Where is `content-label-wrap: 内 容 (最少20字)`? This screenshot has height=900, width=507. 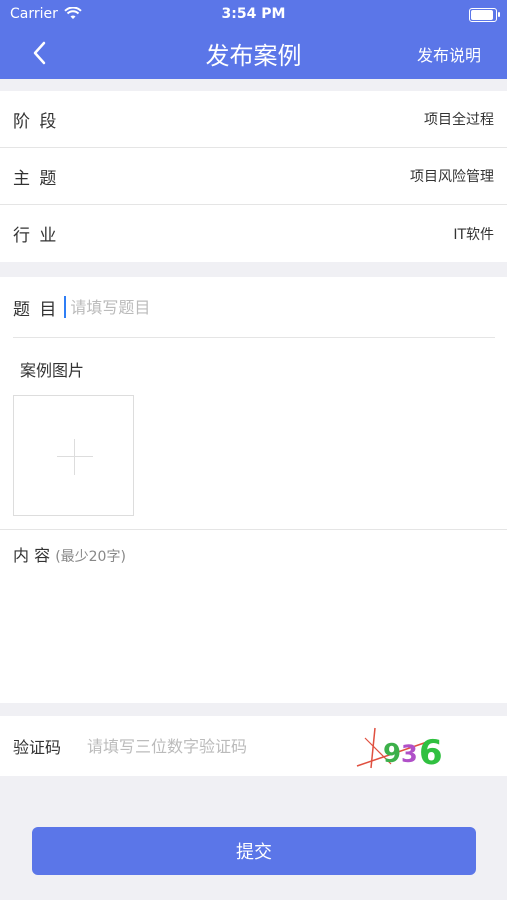
content-label-wrap: 内 容 (最少20字) is located at coordinates (69, 554).